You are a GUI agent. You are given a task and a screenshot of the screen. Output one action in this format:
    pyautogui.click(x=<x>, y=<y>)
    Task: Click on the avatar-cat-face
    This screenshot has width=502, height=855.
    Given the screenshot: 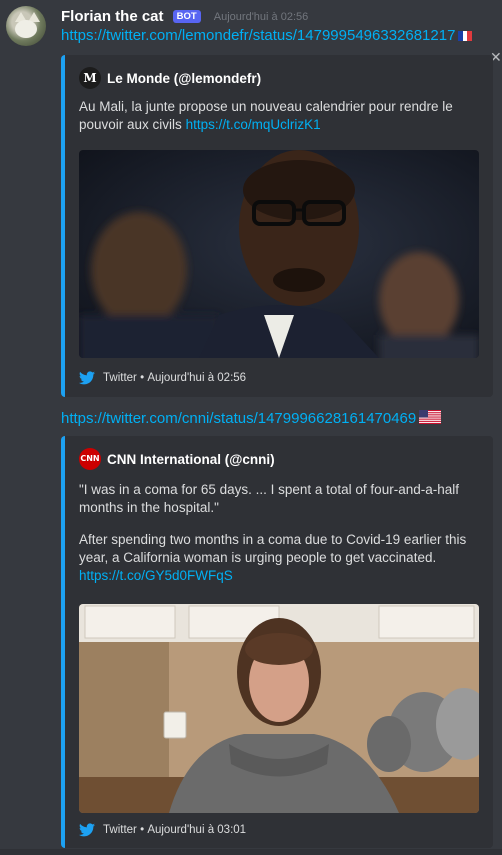 What is the action you would take?
    pyautogui.click(x=26, y=29)
    